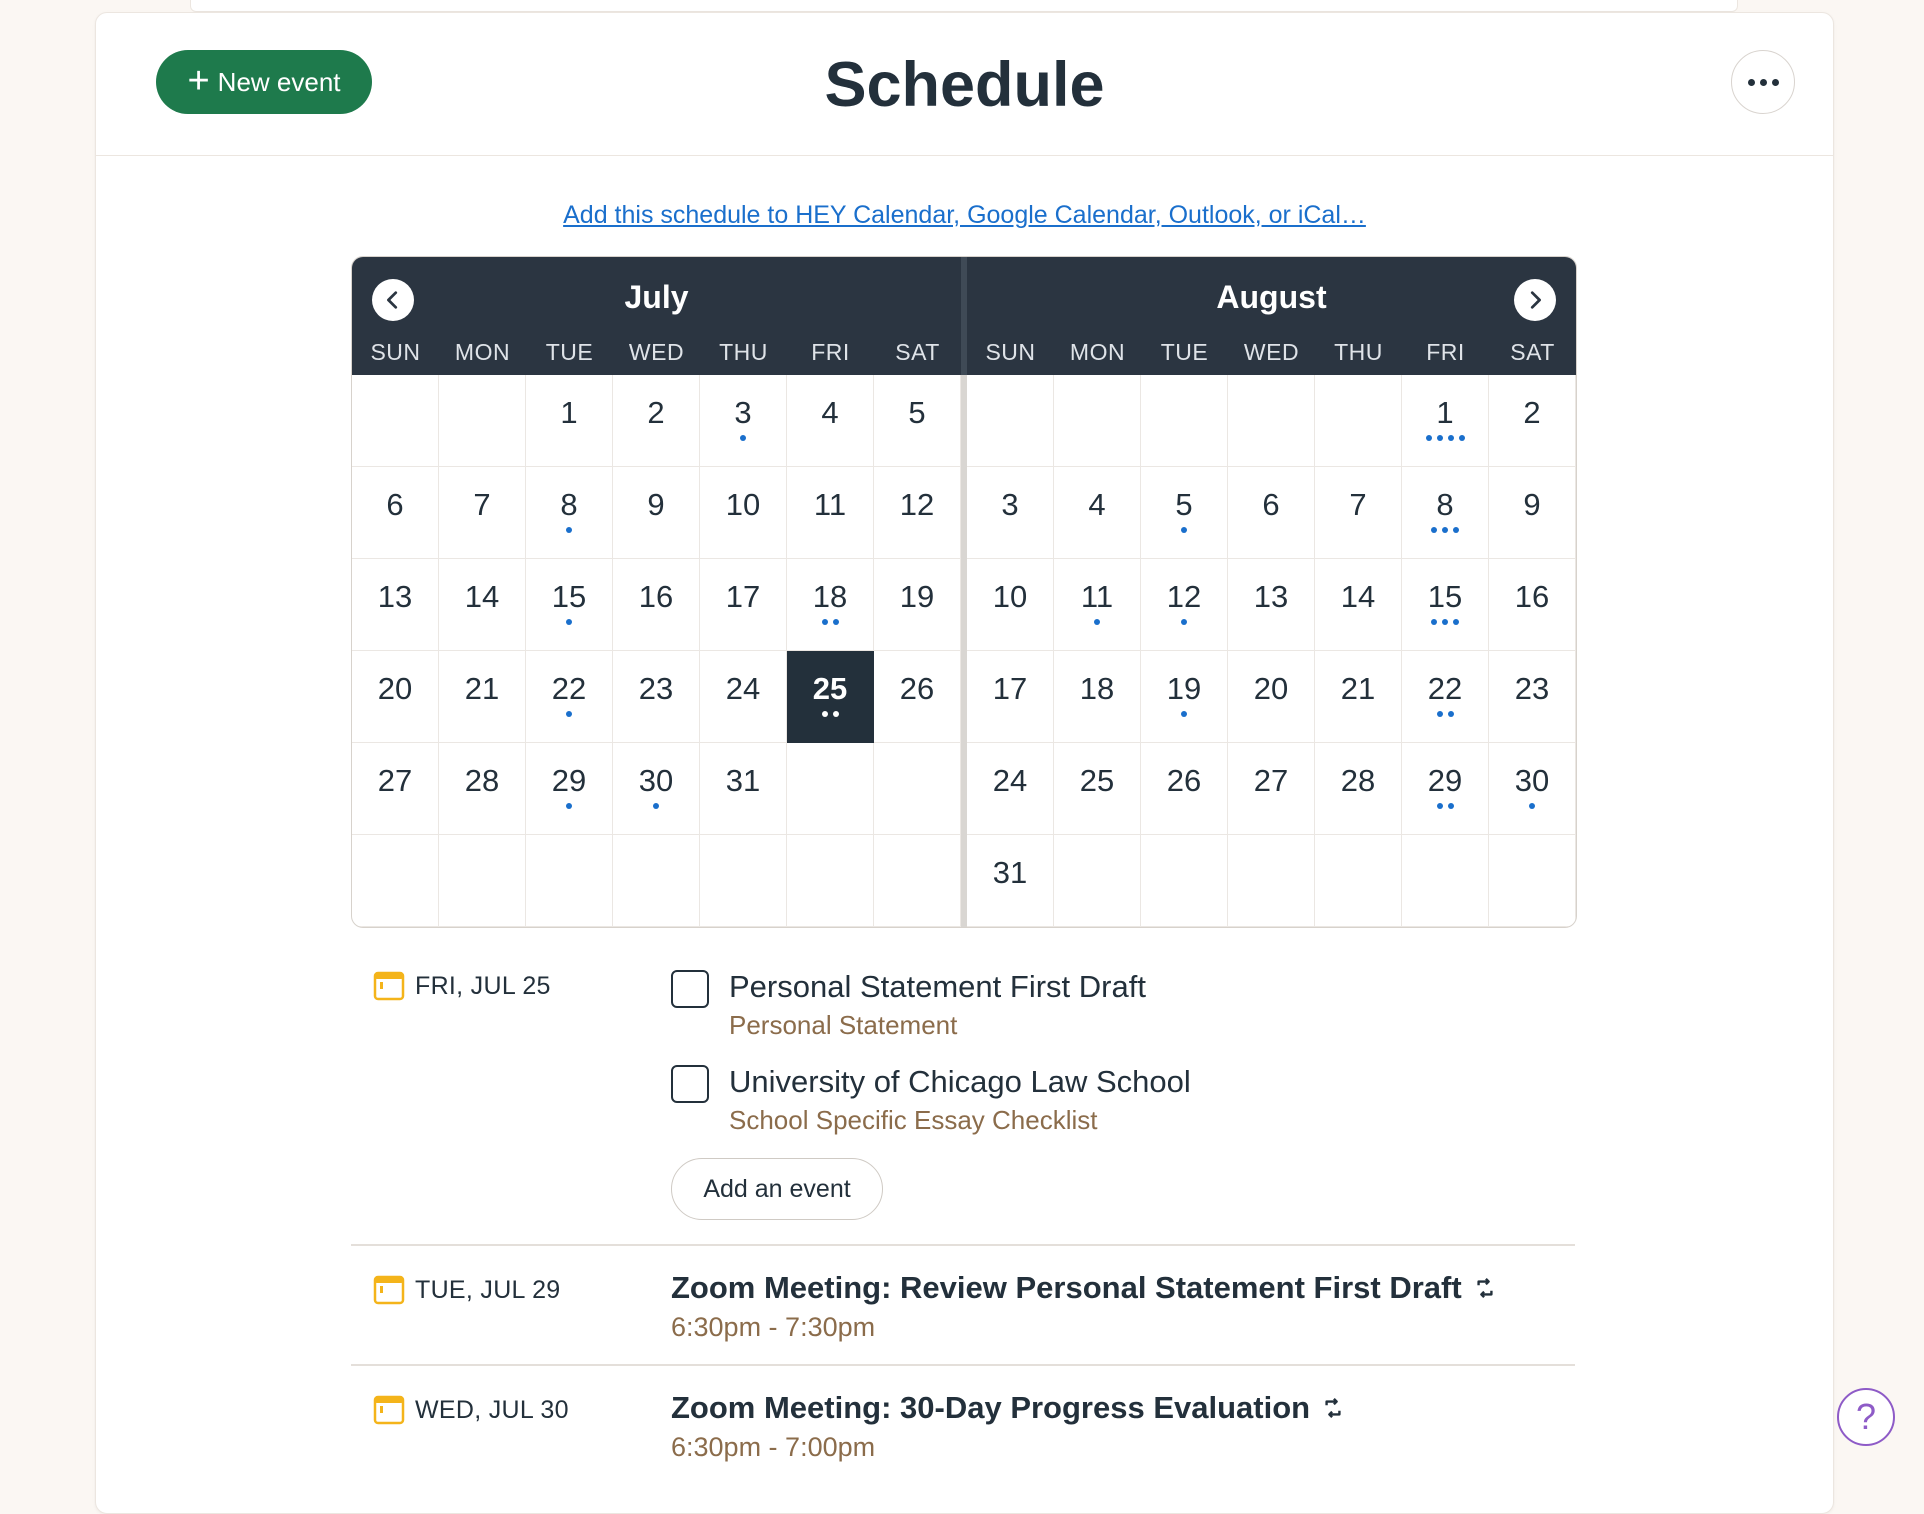 The height and width of the screenshot is (1514, 1924). What do you see at coordinates (1097, 697) in the screenshot?
I see `calendar-day-august-18: 18` at bounding box center [1097, 697].